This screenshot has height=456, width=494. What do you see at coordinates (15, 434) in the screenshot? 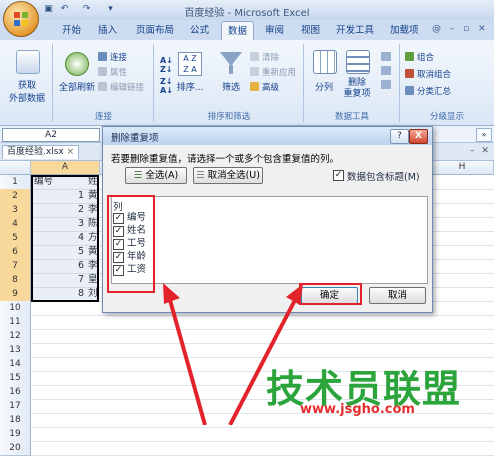
I see `row-header: 19` at bounding box center [15, 434].